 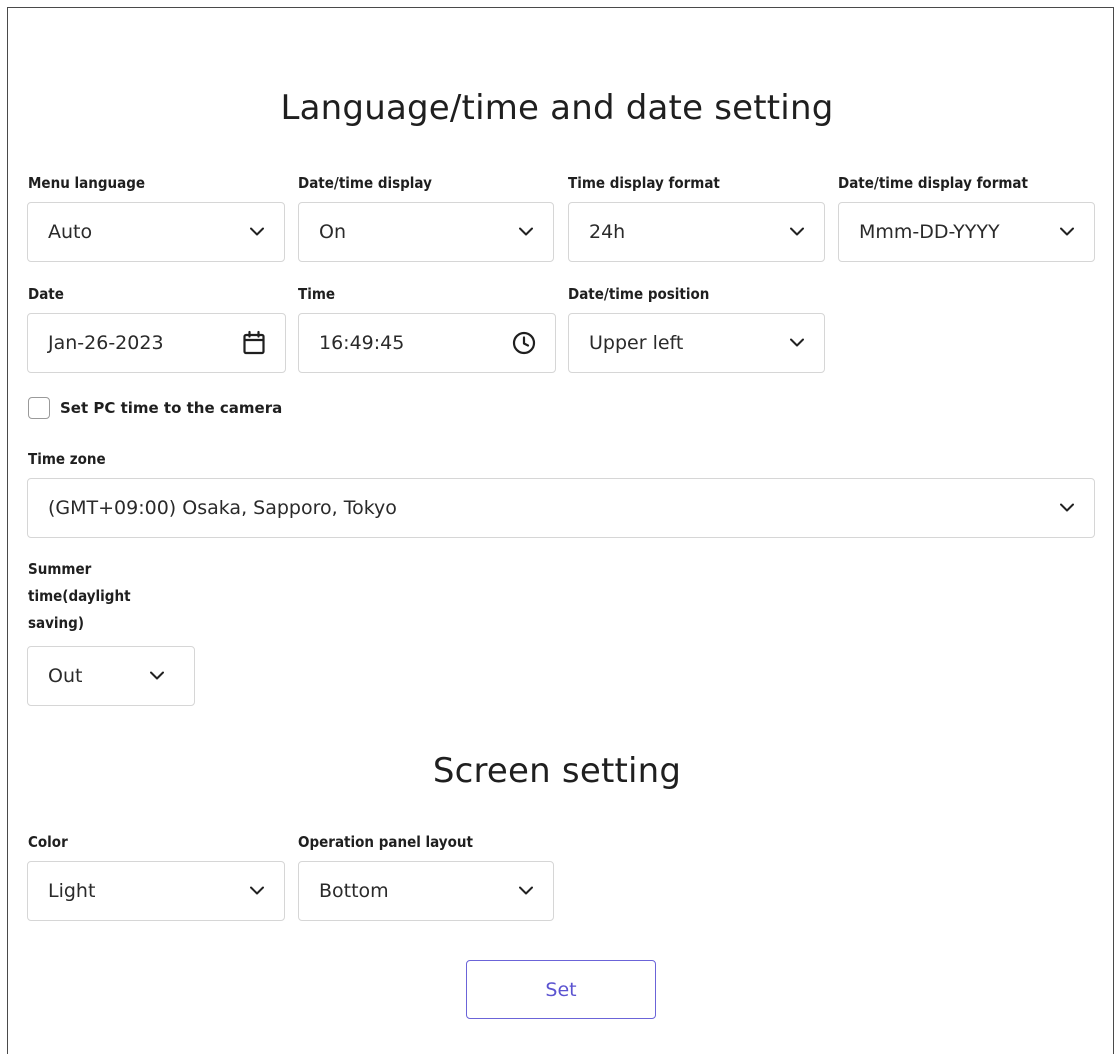 I want to click on datetime-display-format-label: Date/time display format, so click(x=933, y=183).